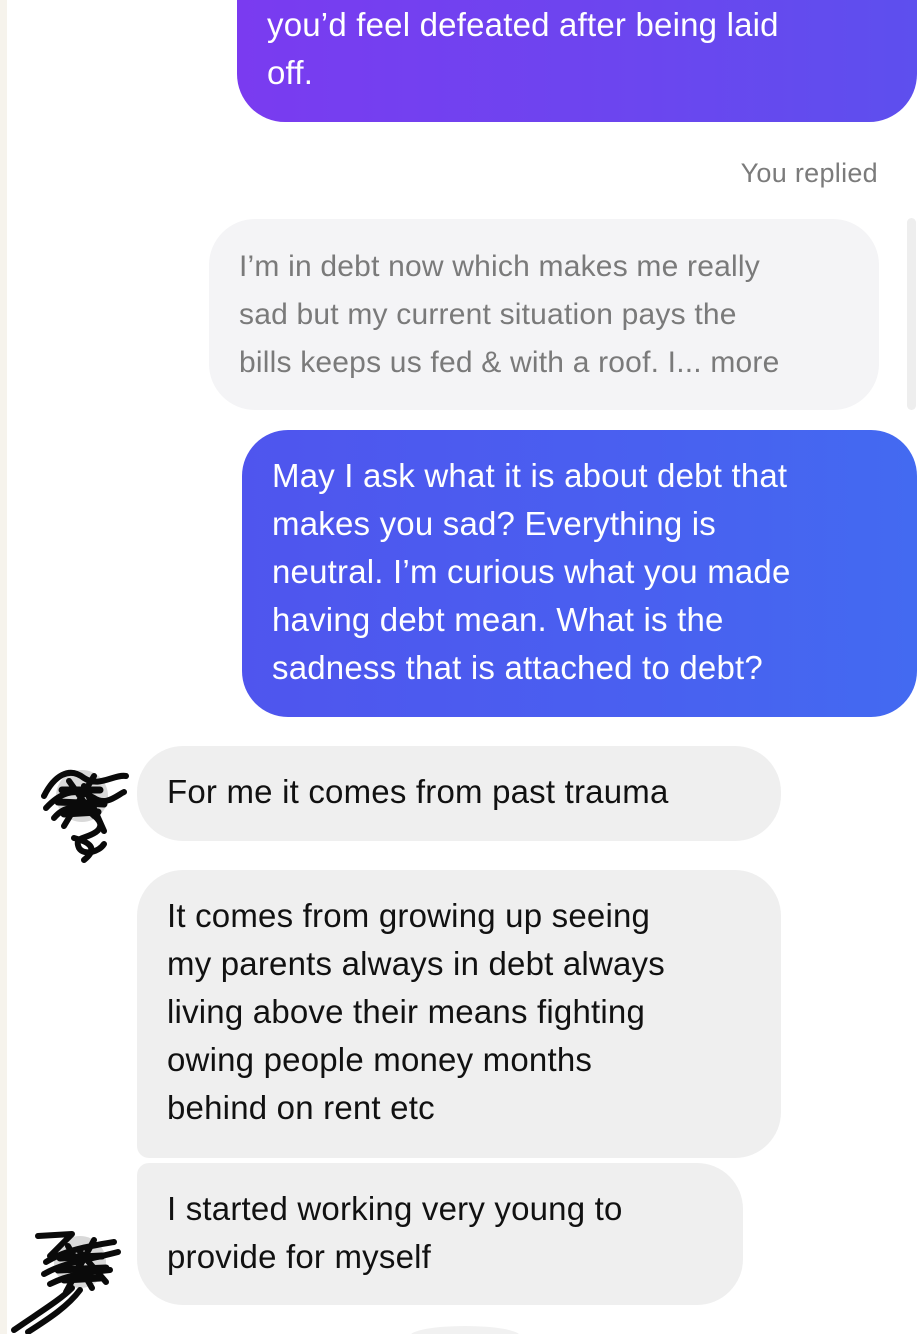  Describe the element at coordinates (459, 793) in the screenshot. I see `incoming-message-bubble: For me it comes from past trauma` at that location.